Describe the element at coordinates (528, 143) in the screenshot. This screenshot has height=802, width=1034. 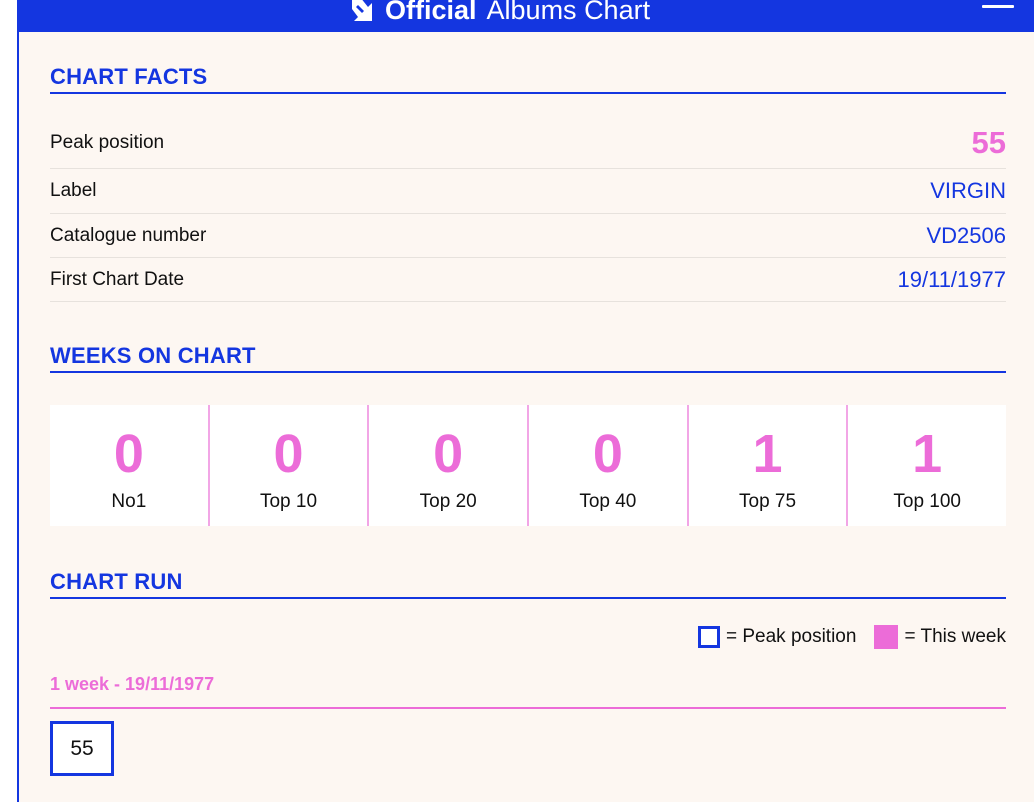
I see `fact-row-peak: Peak position 55` at that location.